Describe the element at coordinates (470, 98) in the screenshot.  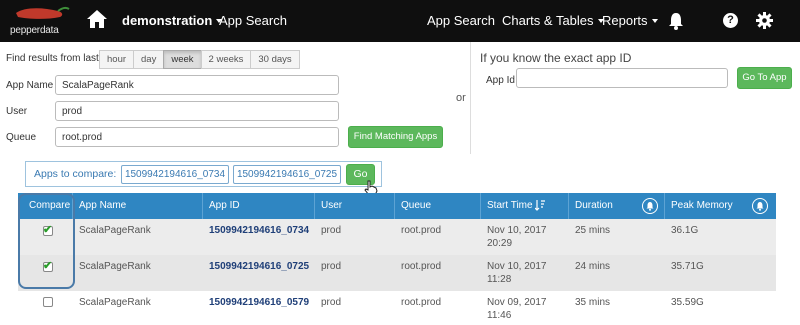
I see `divider` at that location.